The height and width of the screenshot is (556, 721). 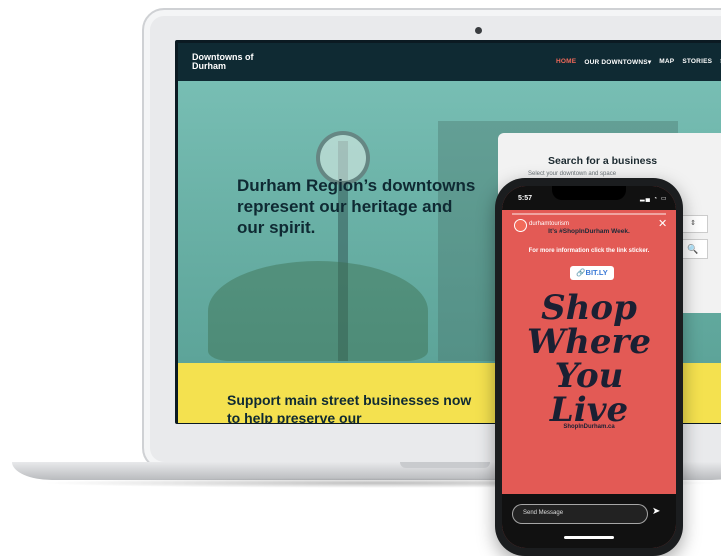 I want to click on up-down-arrows-icon: ⇕, so click(x=693, y=223).